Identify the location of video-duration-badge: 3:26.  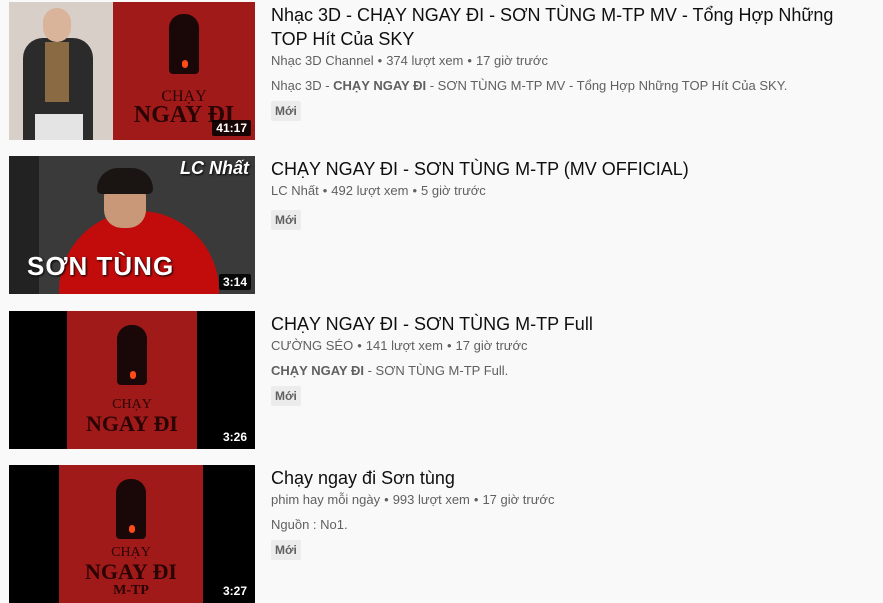
(234, 437).